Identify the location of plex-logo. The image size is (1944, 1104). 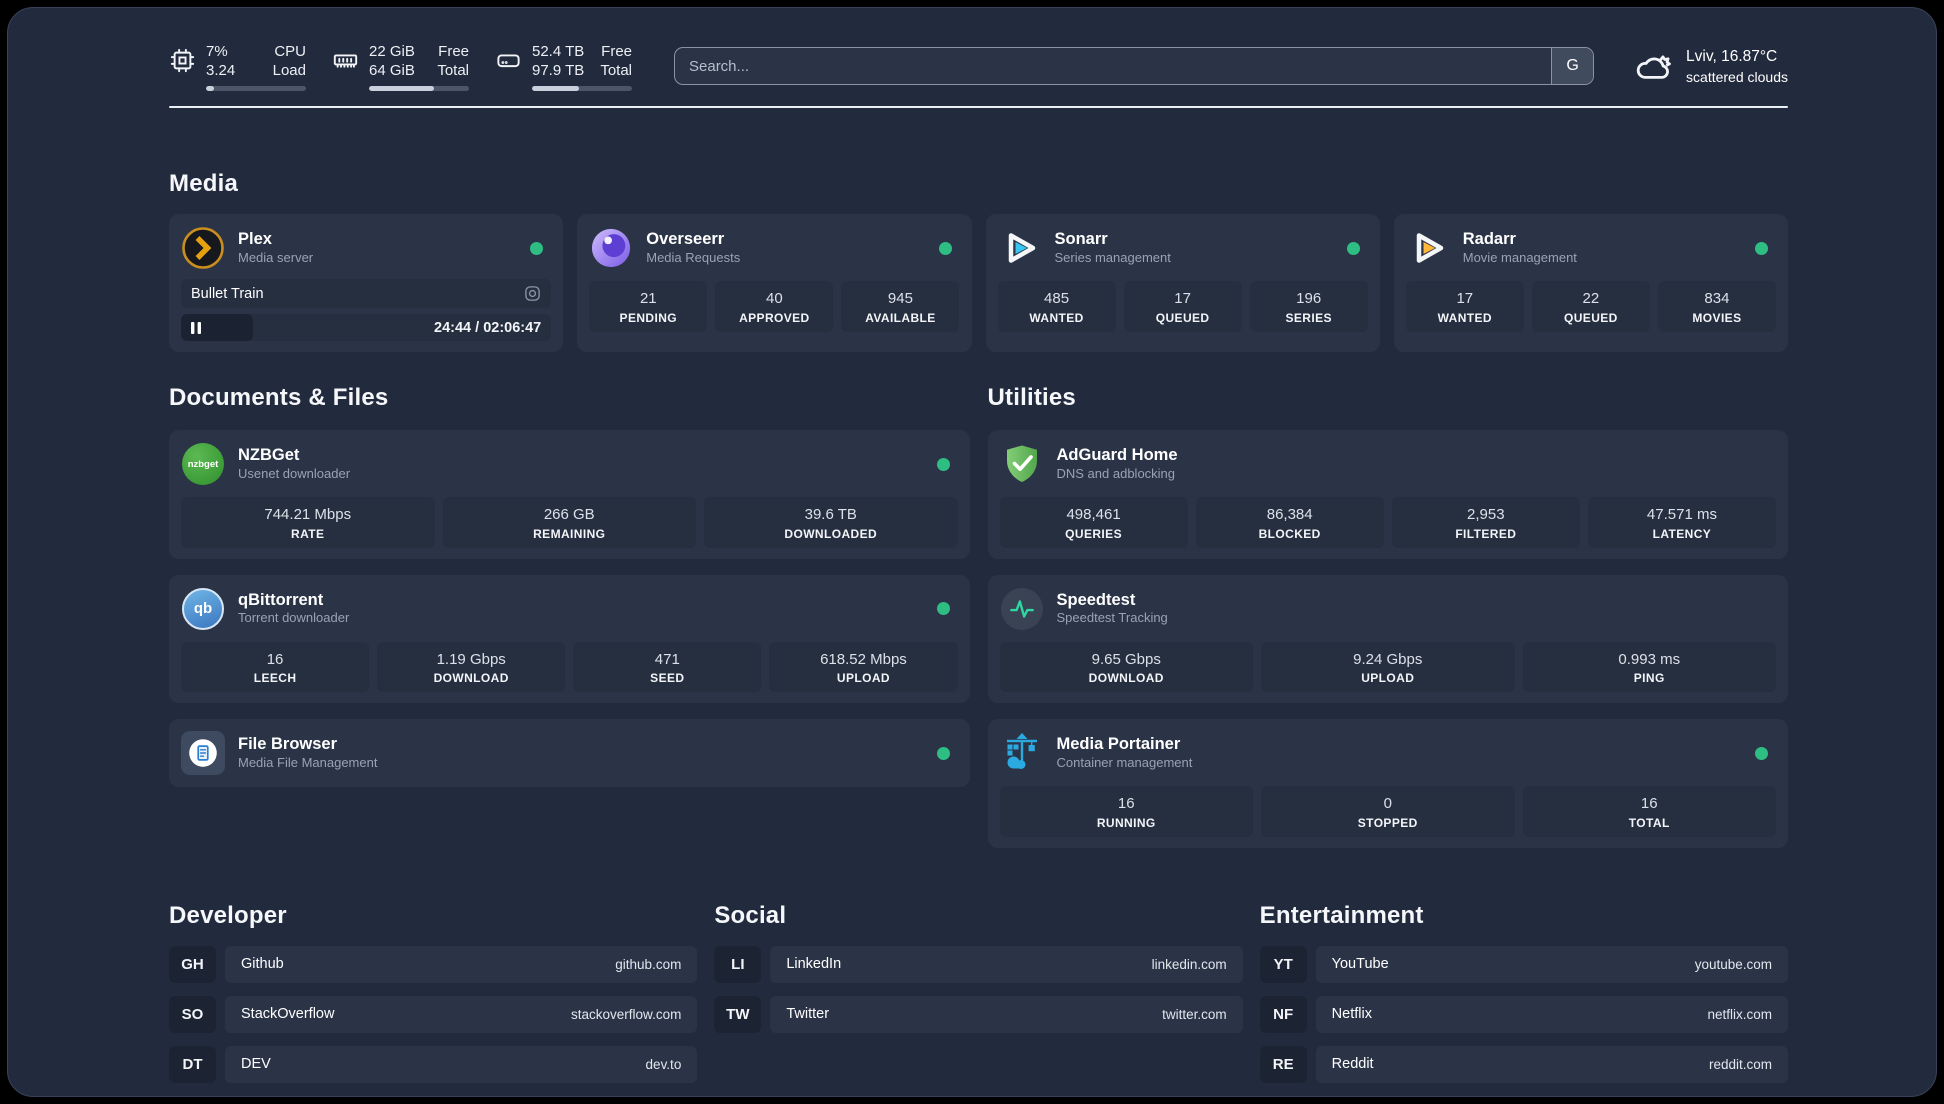
(203, 248).